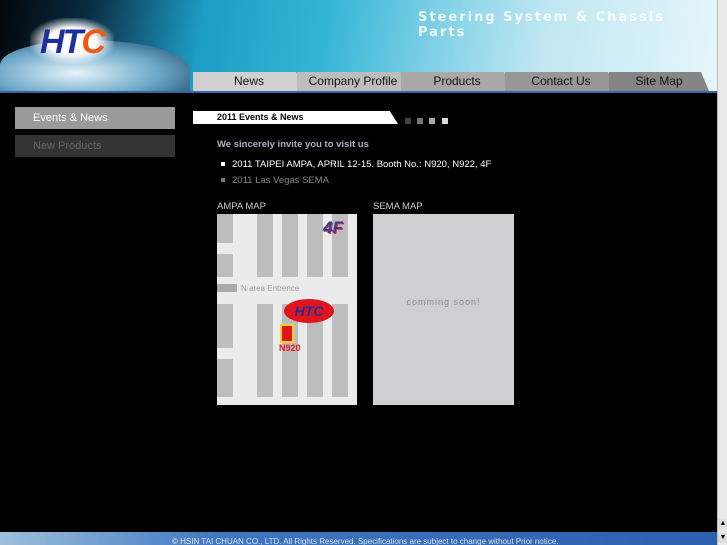  Describe the element at coordinates (95, 118) in the screenshot. I see `sidebar-item-events-news: Events & News` at that location.